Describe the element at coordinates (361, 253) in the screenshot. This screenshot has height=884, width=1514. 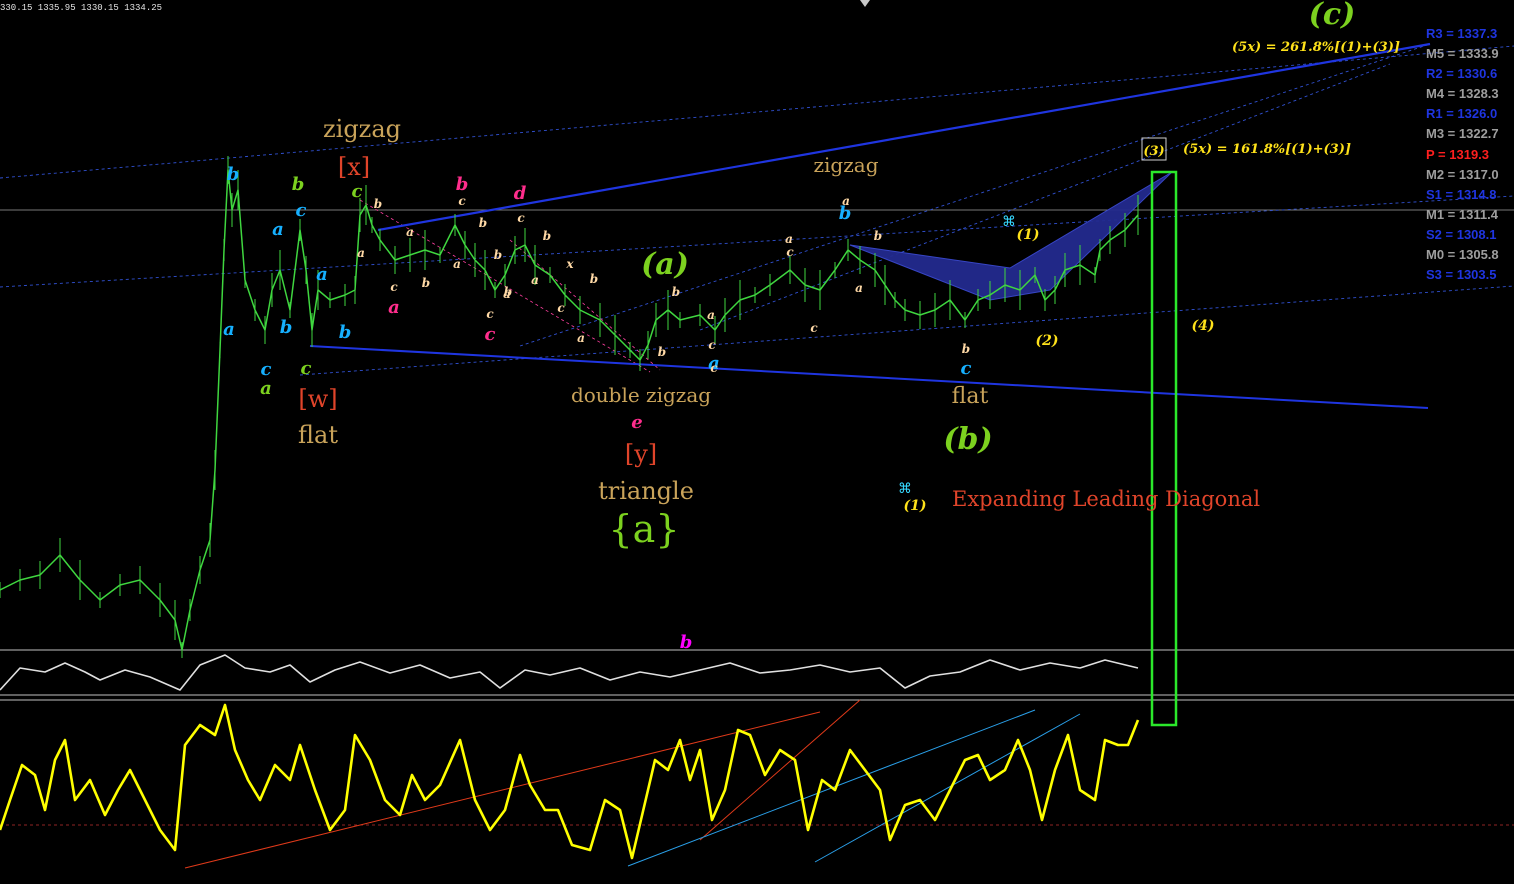
I see `wave-label-13: a` at that location.